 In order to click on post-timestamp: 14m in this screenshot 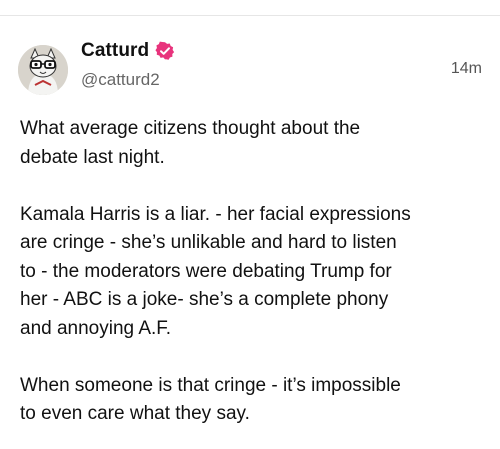, I will do `click(466, 69)`.